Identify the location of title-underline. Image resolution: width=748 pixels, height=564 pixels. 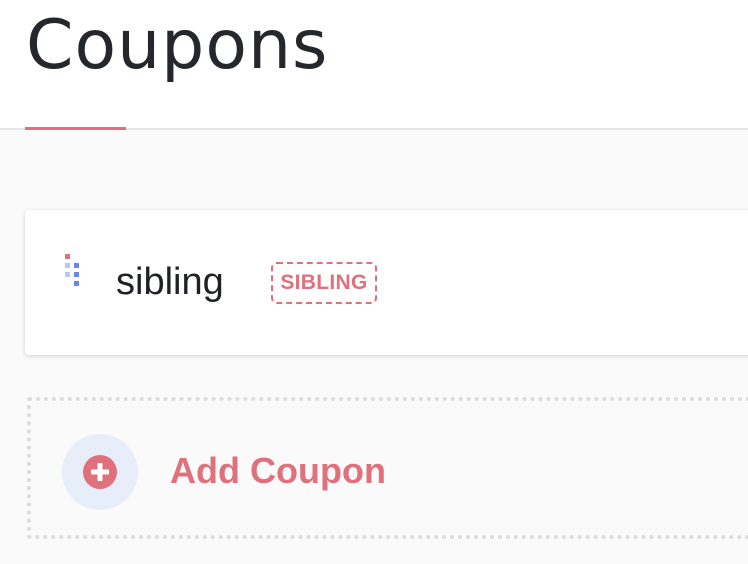
(75, 128).